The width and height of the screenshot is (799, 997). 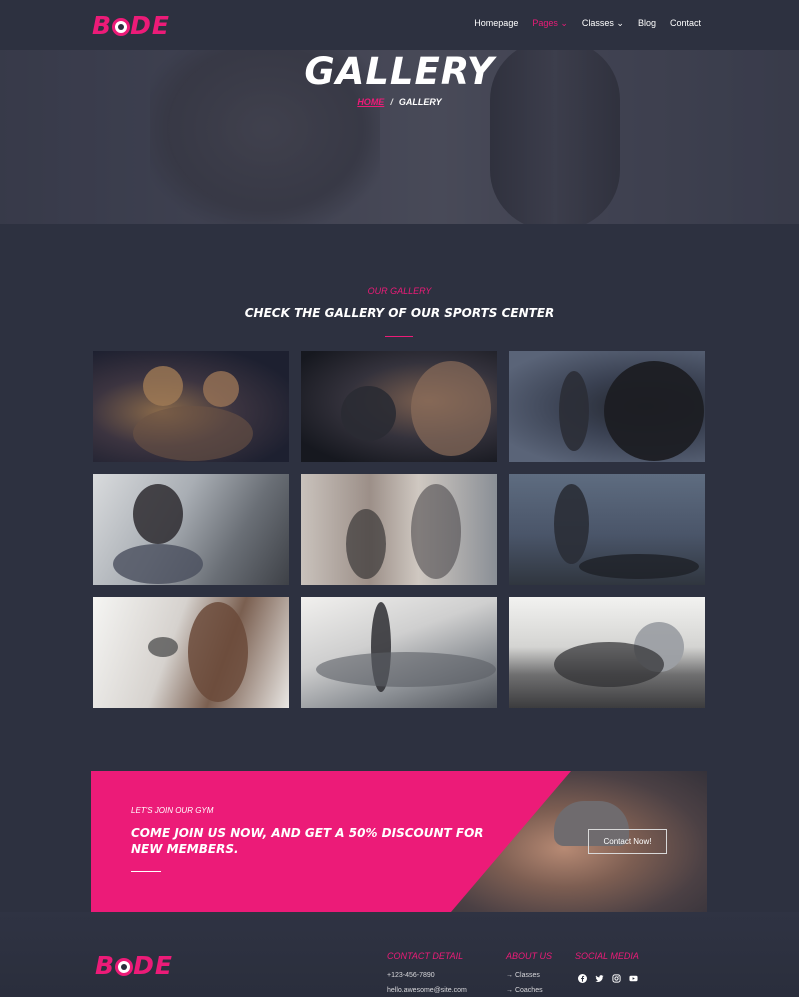 I want to click on logo-letters-de: DE, so click(x=150, y=25).